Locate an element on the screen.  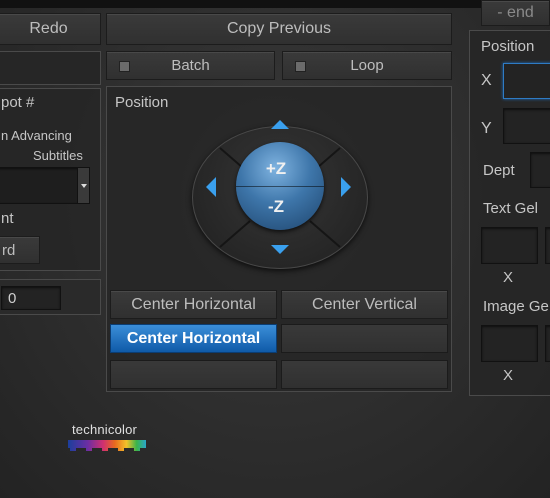
text-geometry-y-field is located at coordinates (547, 245).